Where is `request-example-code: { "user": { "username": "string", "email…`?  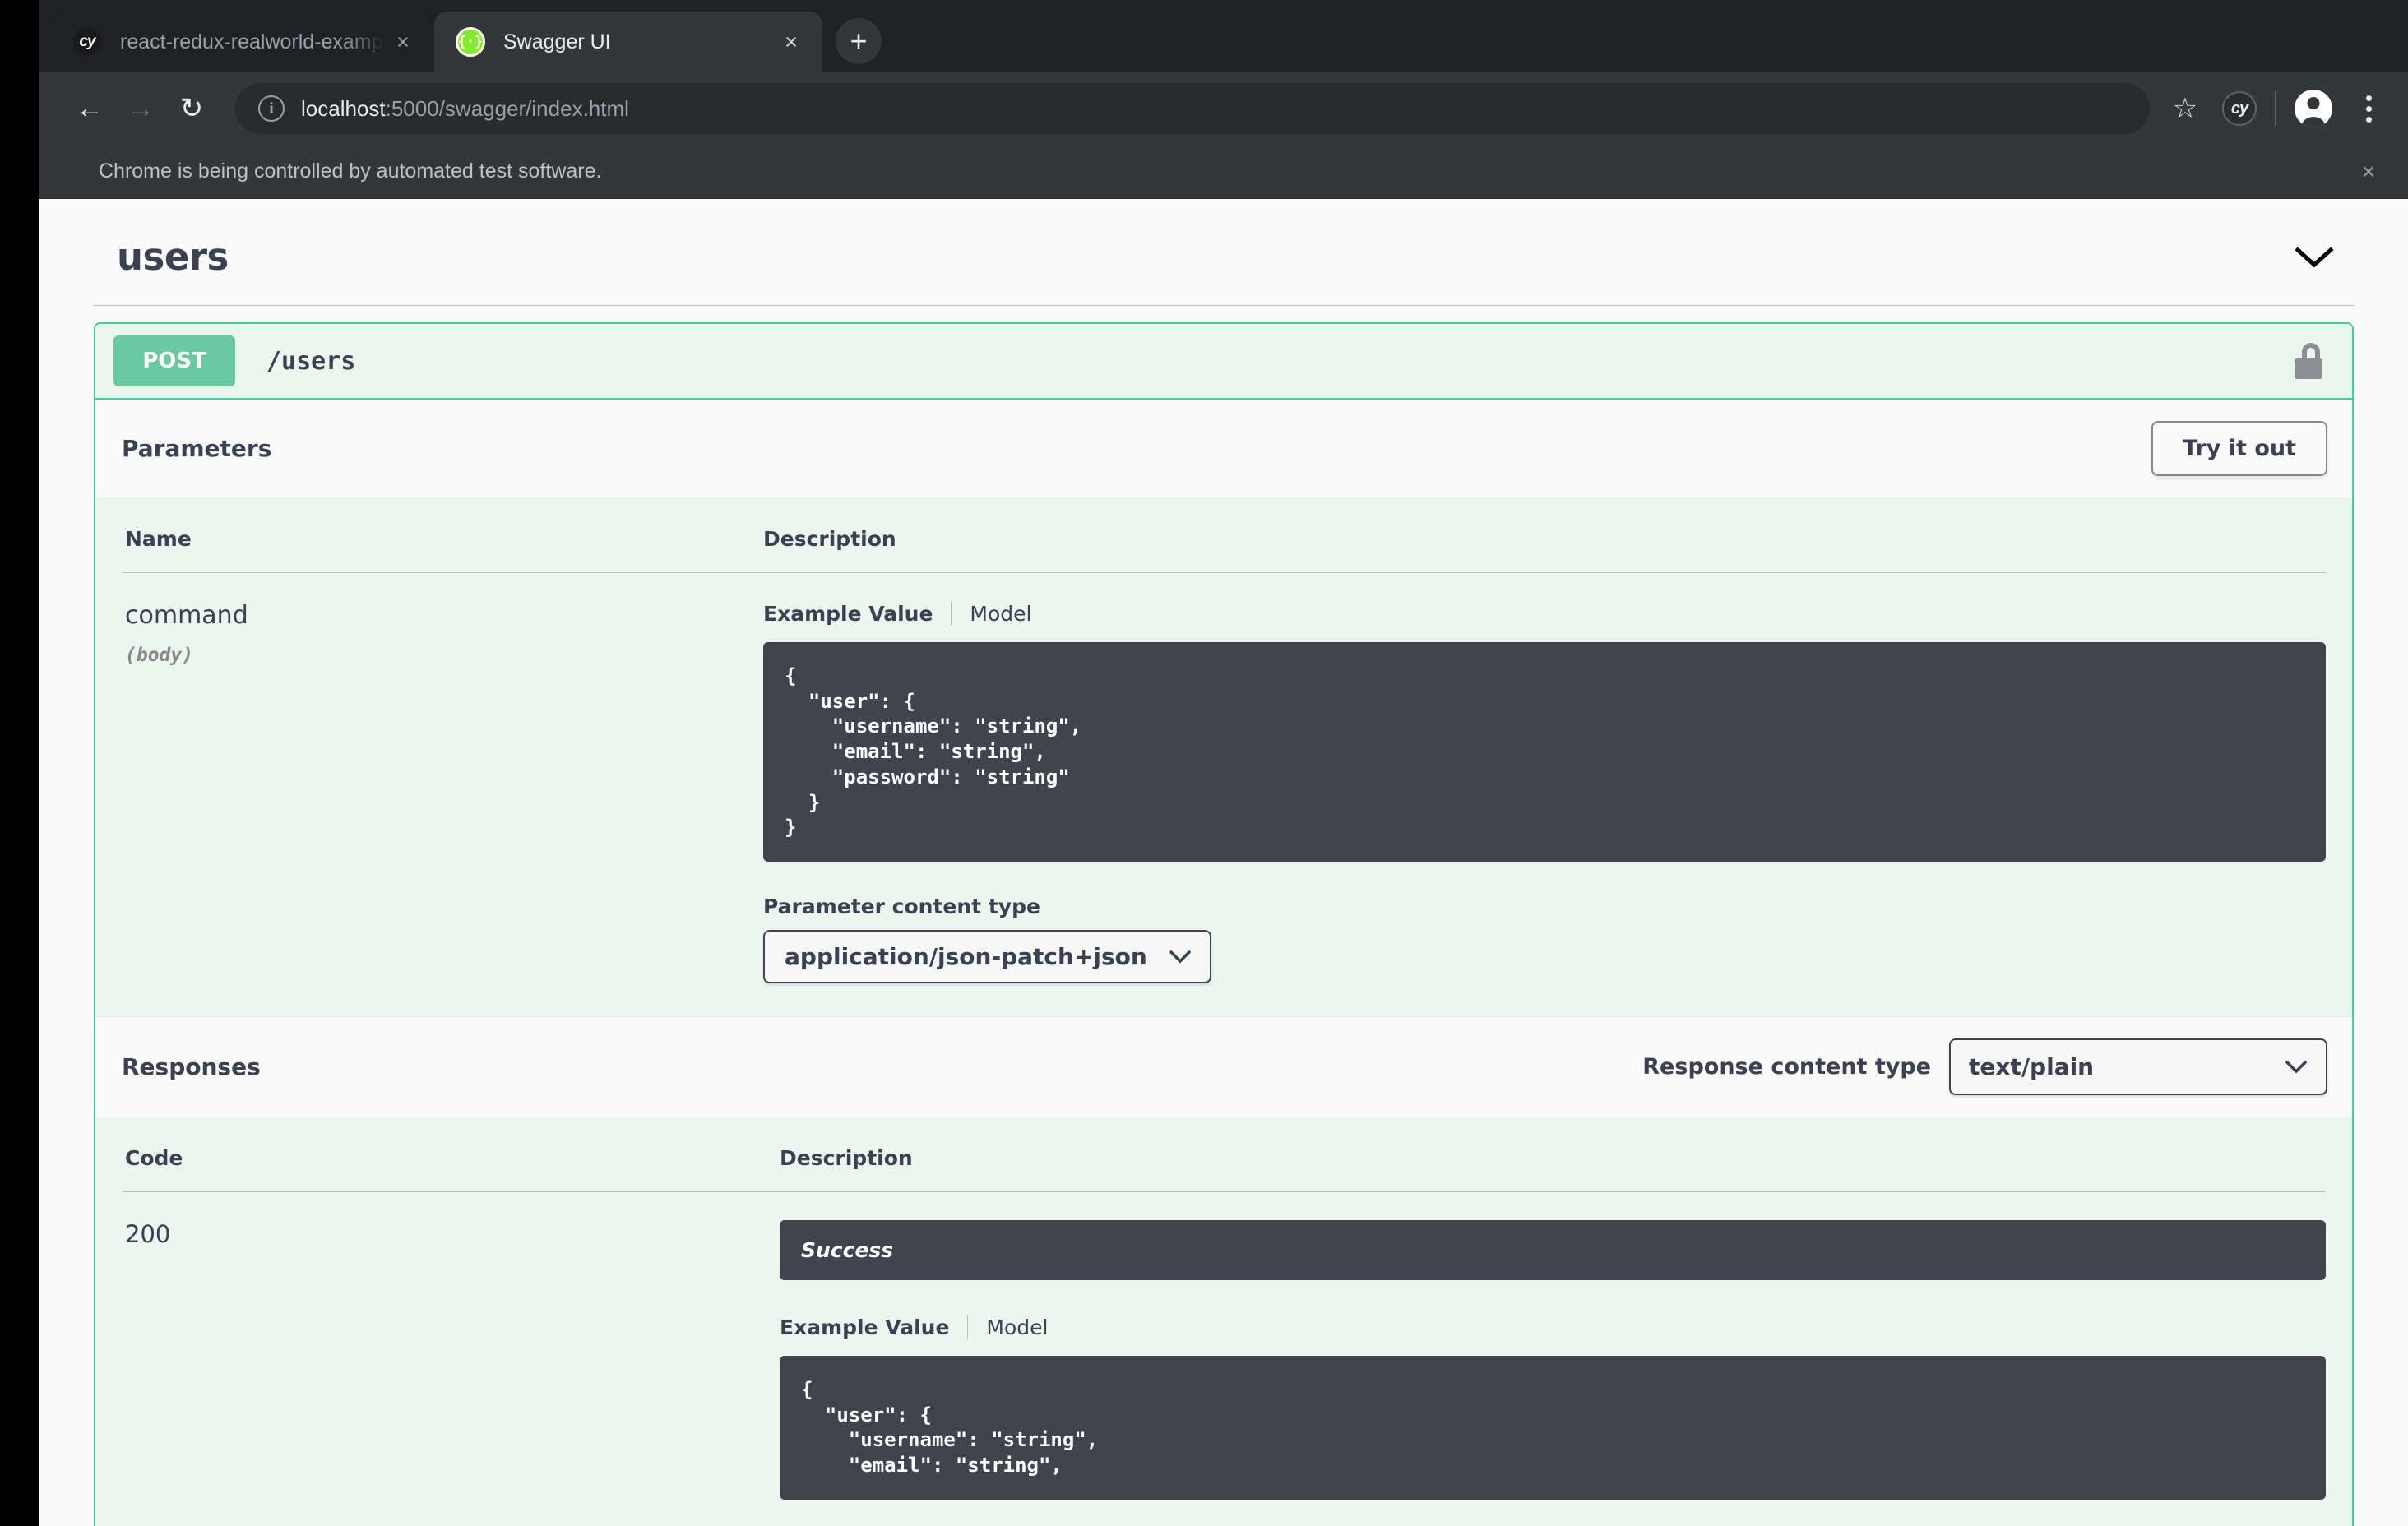 request-example-code: { "user": { "username": "string", "email… is located at coordinates (1544, 752).